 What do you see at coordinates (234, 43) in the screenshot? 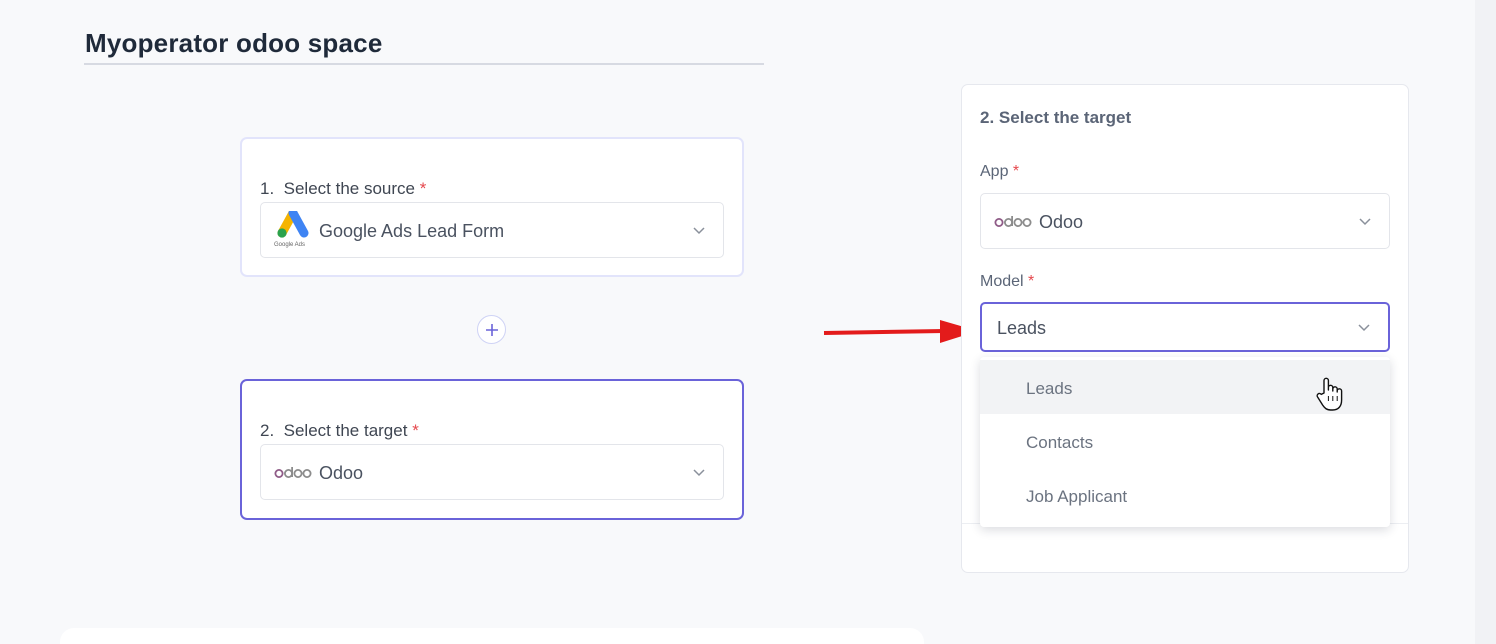
I see `page-title: Myoperator odoo space` at bounding box center [234, 43].